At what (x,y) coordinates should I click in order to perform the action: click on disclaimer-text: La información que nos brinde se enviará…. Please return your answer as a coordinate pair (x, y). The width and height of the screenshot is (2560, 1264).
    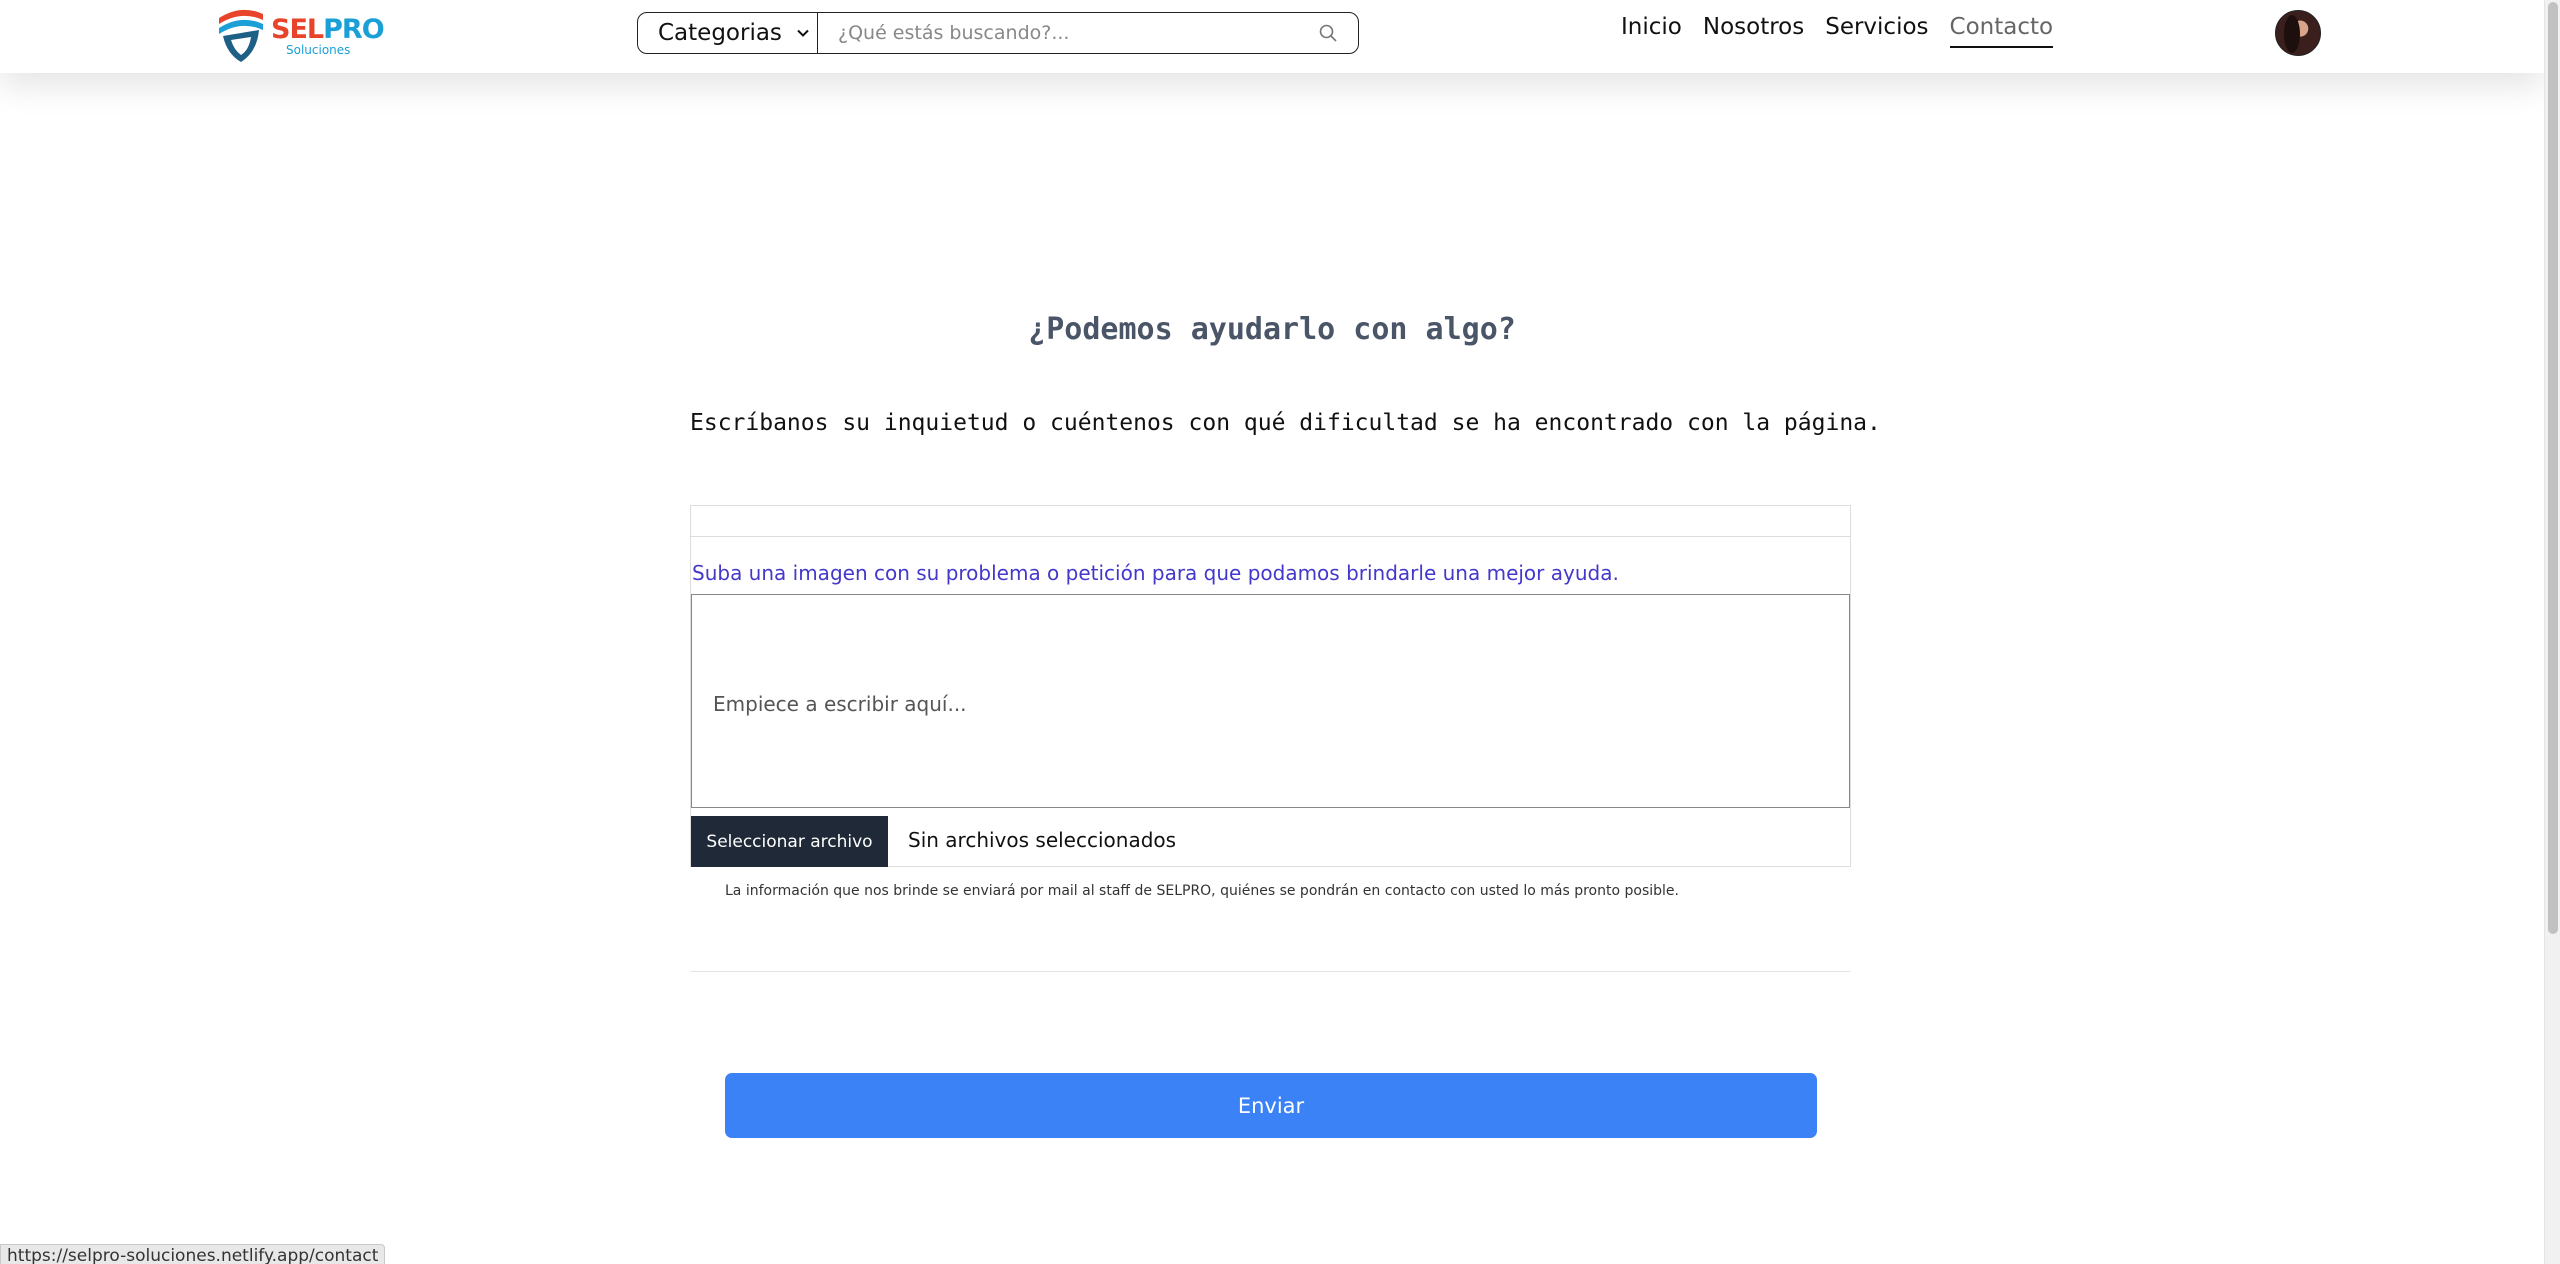
    Looking at the image, I should click on (1202, 891).